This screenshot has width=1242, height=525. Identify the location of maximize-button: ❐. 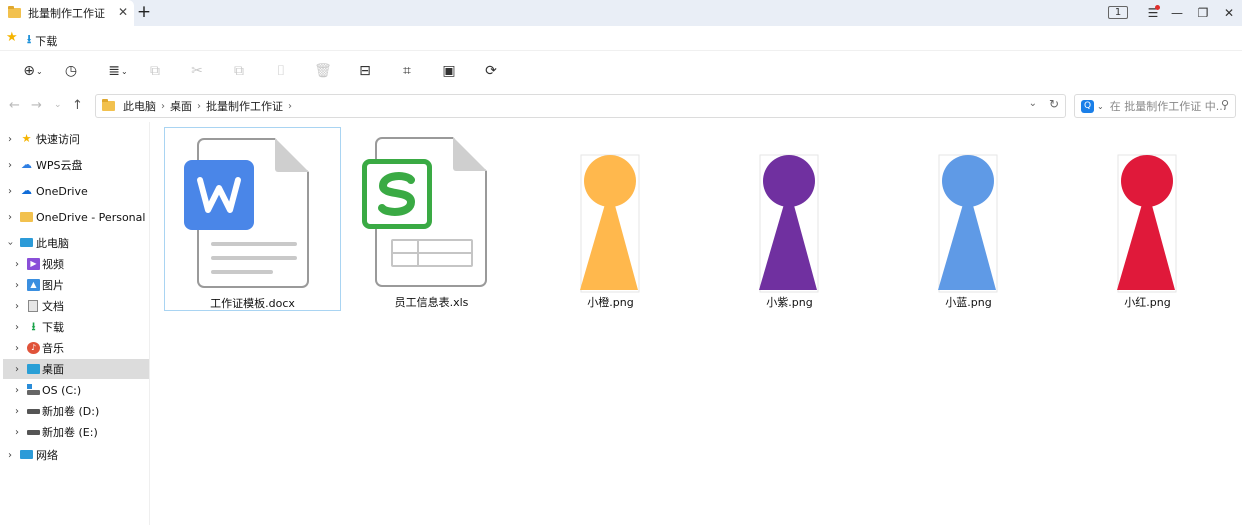
(1203, 13).